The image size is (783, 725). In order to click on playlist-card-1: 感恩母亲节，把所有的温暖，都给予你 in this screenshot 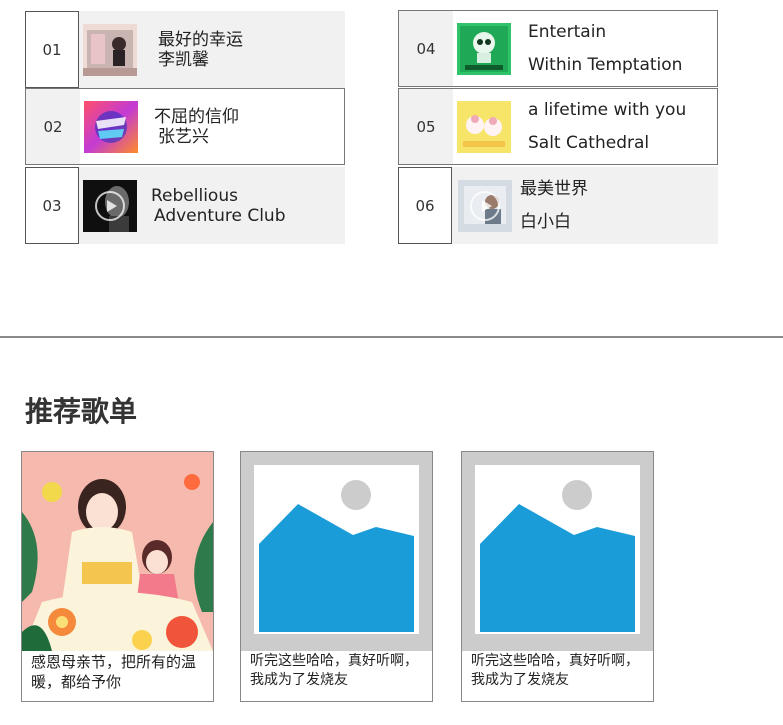, I will do `click(117, 576)`.